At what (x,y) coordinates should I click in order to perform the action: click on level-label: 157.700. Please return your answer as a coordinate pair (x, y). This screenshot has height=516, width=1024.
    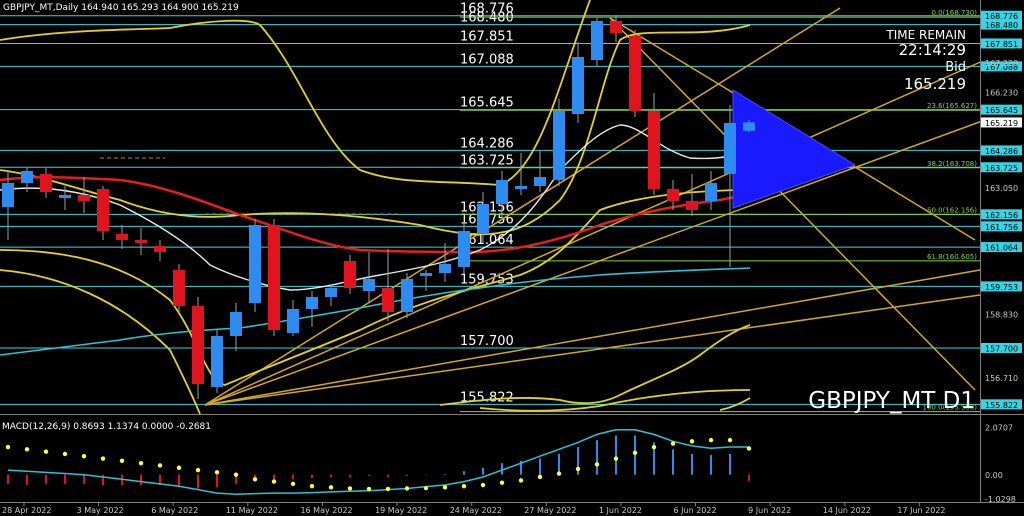
    Looking at the image, I should click on (487, 341).